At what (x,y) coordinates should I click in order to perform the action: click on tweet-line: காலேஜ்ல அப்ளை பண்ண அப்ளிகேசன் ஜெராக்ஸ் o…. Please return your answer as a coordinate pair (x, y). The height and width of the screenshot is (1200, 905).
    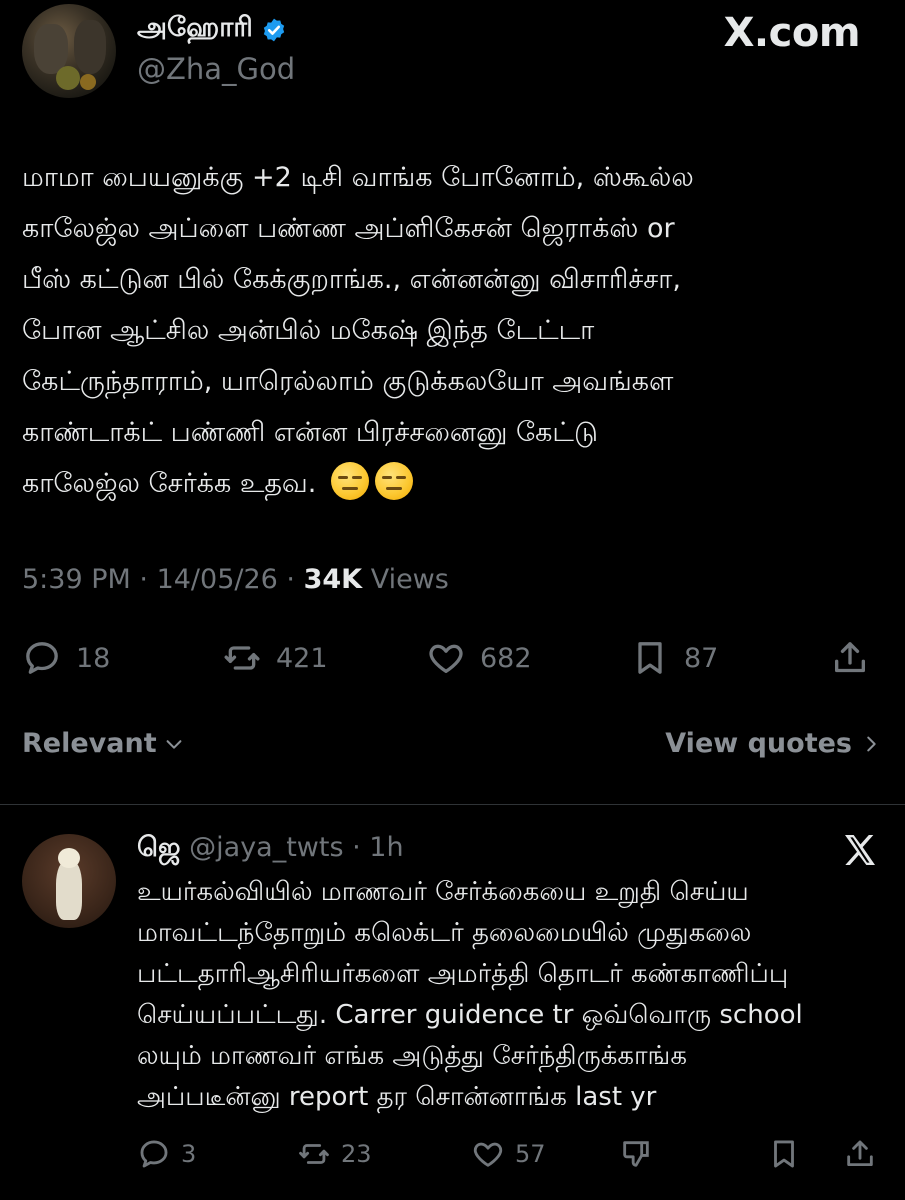
    Looking at the image, I should click on (348, 228).